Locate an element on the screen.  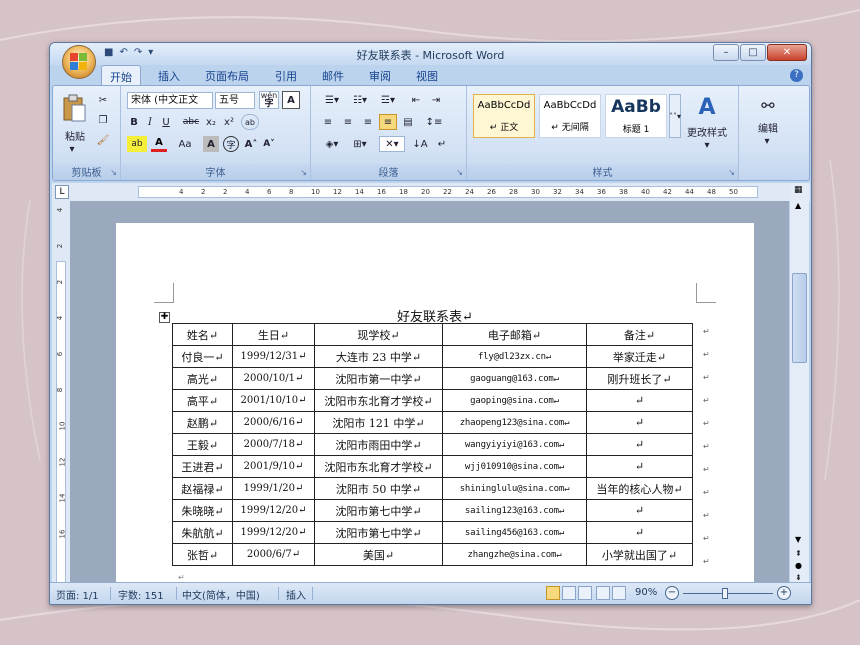
zoom-out-icon: − is located at coordinates (672, 593).